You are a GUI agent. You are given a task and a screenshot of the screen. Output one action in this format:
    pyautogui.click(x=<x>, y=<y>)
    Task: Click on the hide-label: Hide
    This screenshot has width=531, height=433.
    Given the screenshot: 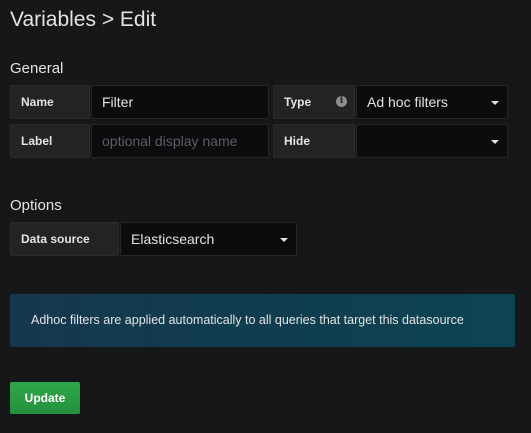 What is the action you would take?
    pyautogui.click(x=314, y=141)
    